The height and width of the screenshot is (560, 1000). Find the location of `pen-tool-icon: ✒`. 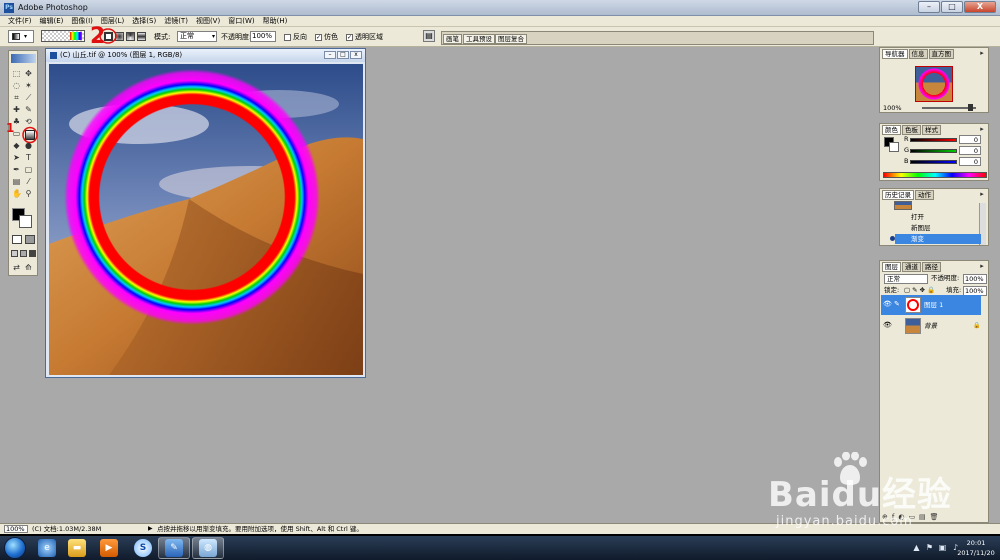

pen-tool-icon: ✒ is located at coordinates (16, 169).